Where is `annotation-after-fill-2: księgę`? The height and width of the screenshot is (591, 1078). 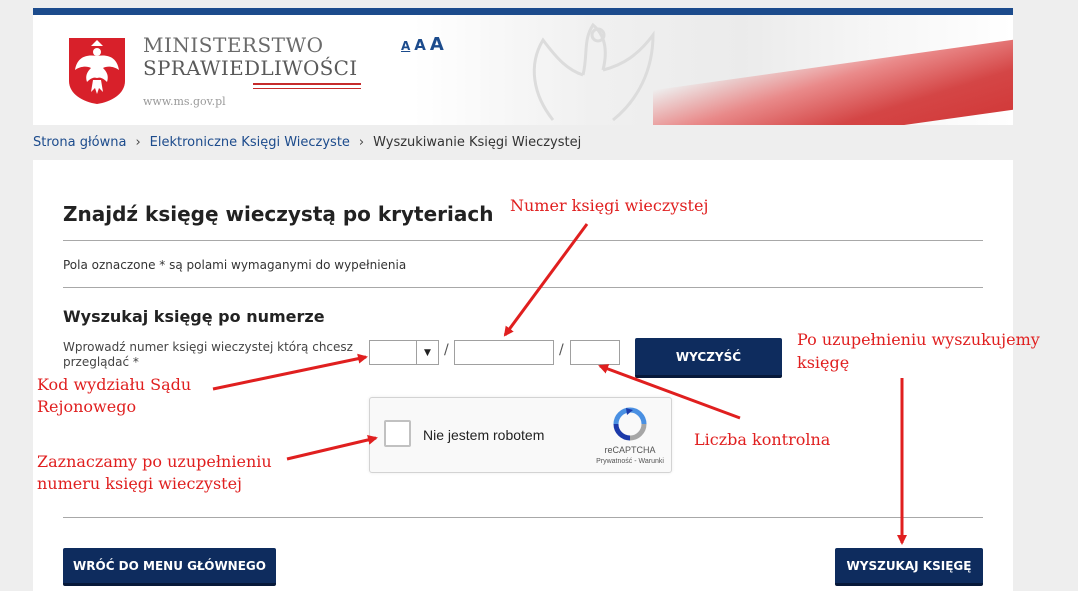
annotation-after-fill-2: księgę is located at coordinates (823, 362).